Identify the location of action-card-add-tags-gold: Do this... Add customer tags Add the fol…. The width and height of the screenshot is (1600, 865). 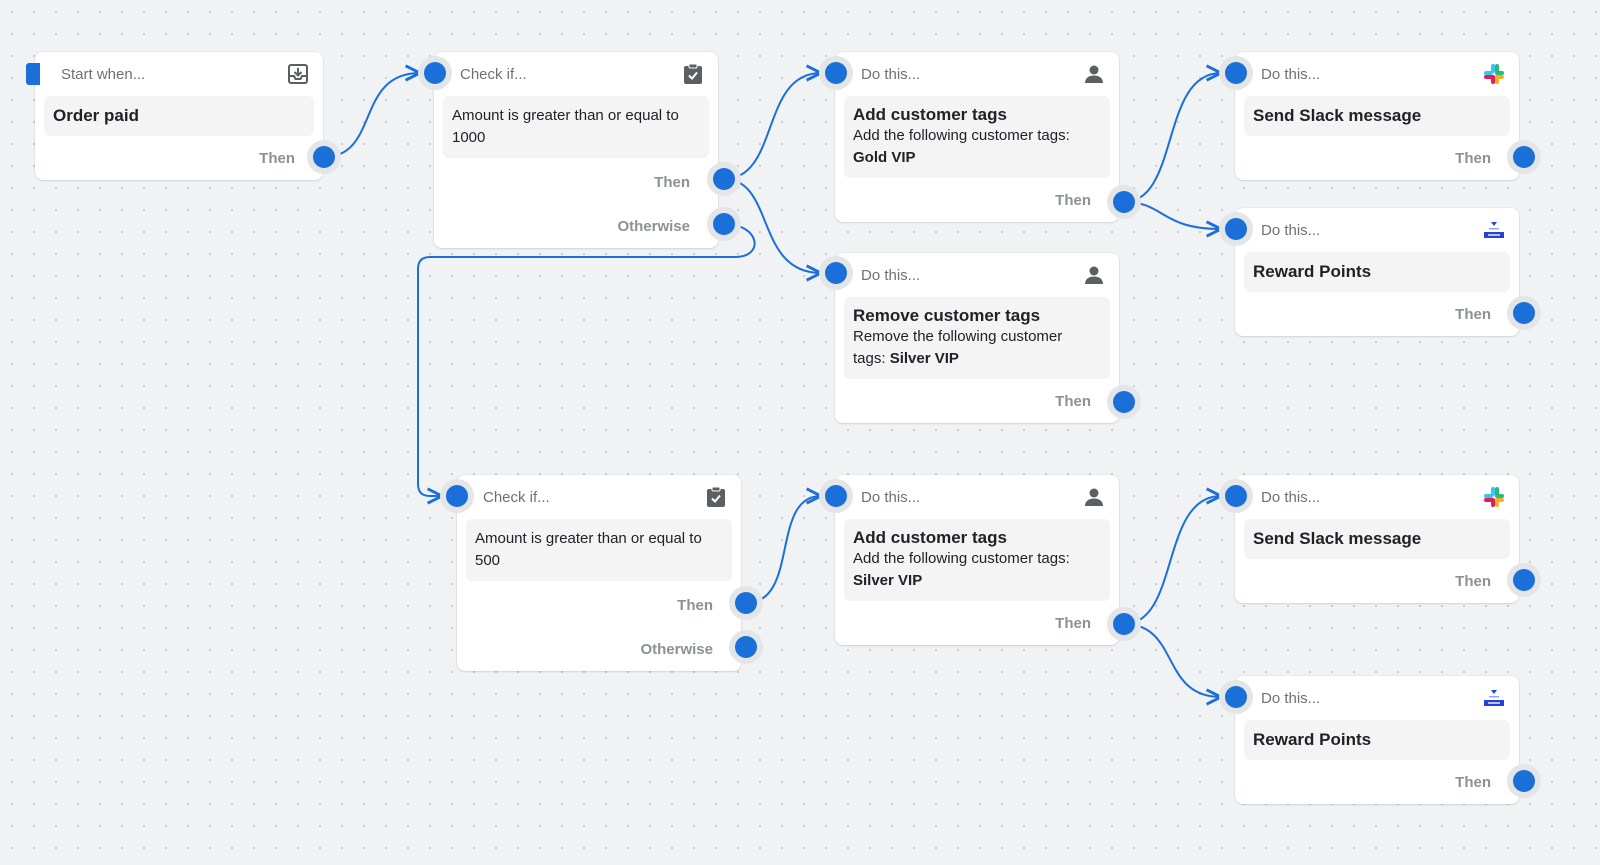
(977, 137).